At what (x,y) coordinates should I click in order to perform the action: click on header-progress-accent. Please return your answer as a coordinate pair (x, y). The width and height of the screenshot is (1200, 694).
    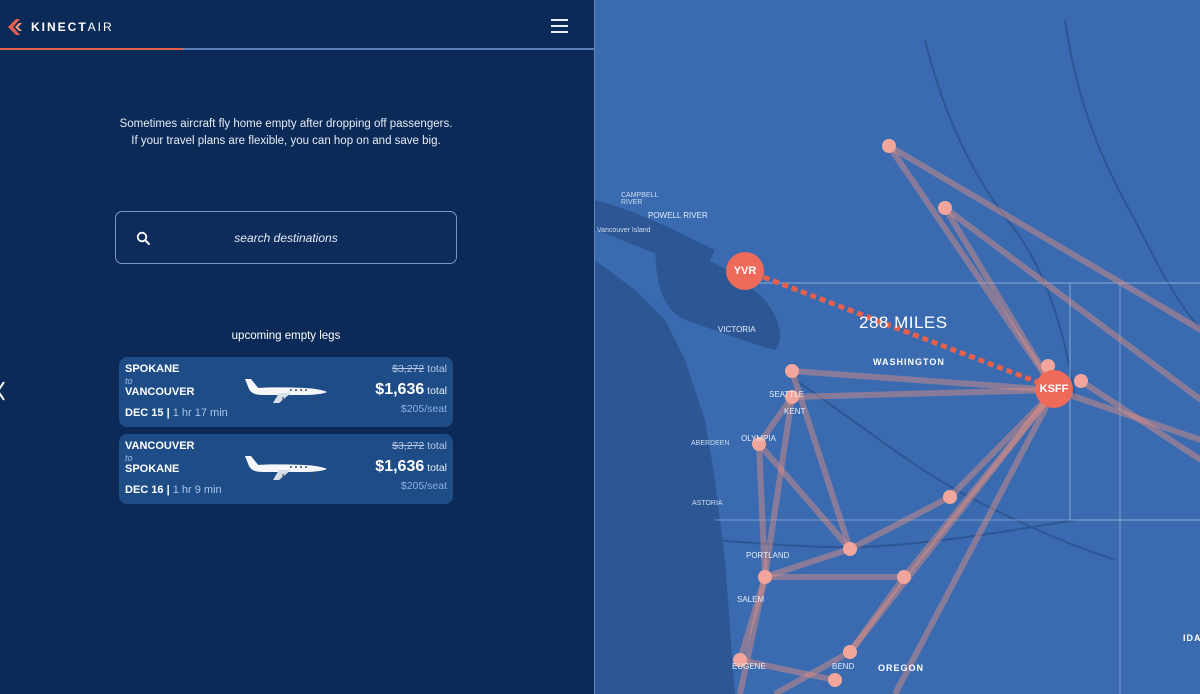
    Looking at the image, I should click on (91, 49).